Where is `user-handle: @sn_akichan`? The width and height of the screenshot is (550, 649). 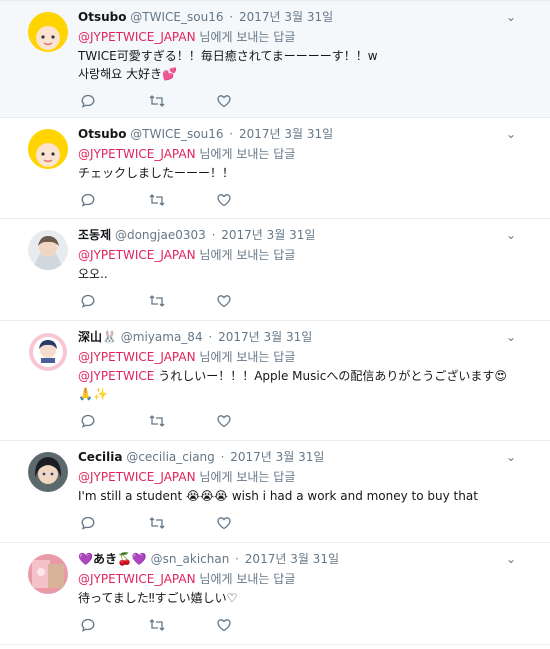 user-handle: @sn_akichan is located at coordinates (190, 559).